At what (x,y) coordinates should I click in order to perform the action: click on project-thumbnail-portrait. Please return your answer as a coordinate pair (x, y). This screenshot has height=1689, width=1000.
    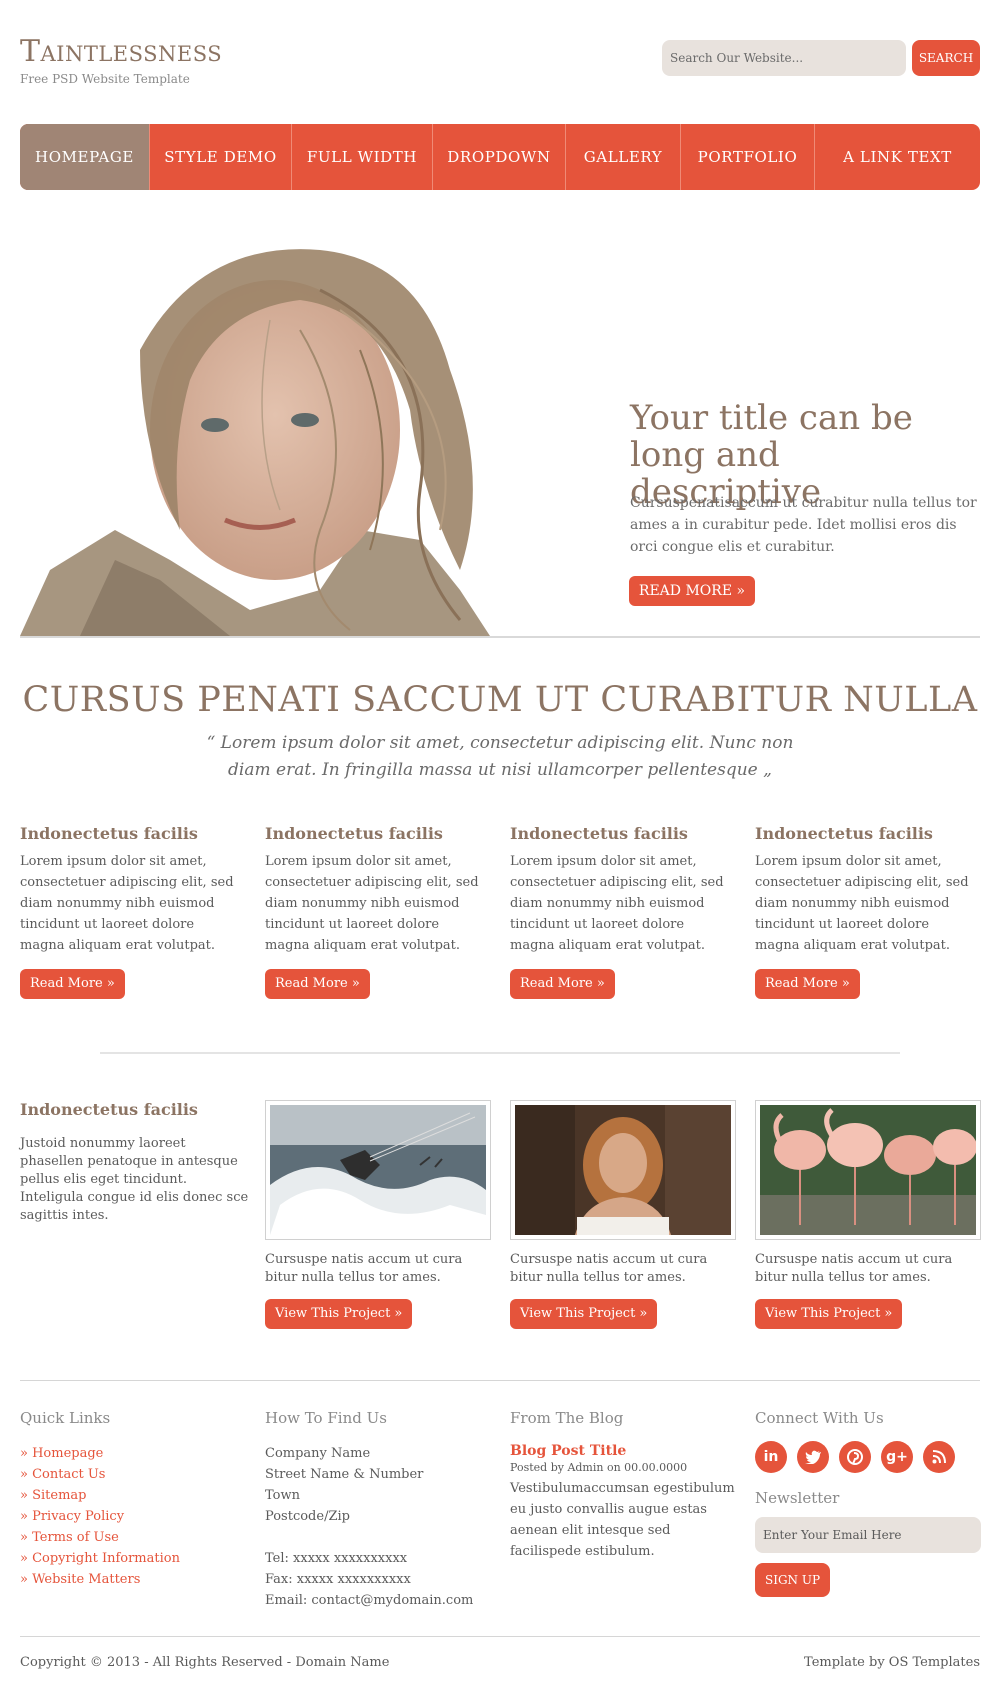
    Looking at the image, I should click on (623, 1170).